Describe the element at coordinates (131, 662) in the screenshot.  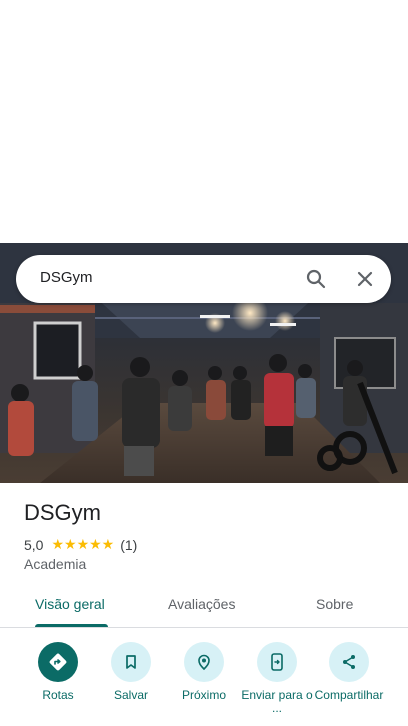
I see `bookmark-icon` at that location.